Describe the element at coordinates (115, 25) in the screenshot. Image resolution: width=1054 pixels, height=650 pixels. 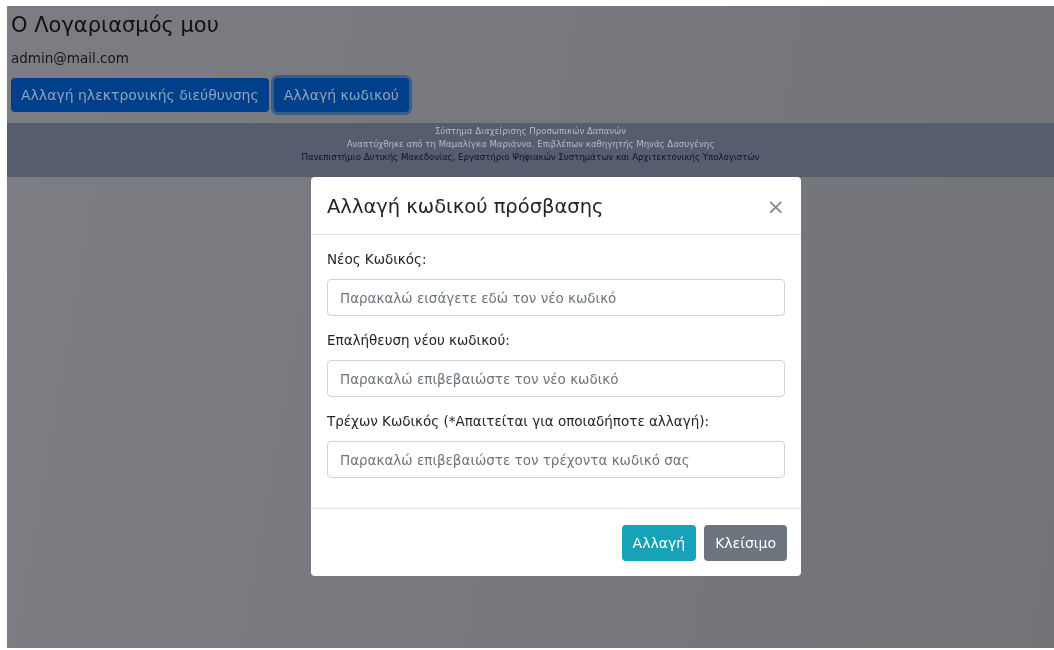
I see `page-title: Ο Λογαριασμός μου` at that location.